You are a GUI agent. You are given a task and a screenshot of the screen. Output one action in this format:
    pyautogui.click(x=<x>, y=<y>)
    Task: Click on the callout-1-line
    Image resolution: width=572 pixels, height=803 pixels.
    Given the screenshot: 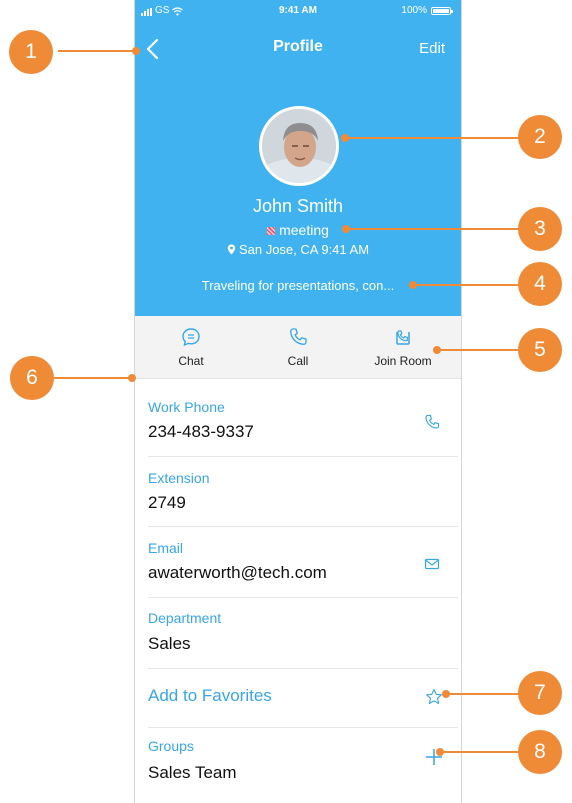 What is the action you would take?
    pyautogui.click(x=97, y=51)
    